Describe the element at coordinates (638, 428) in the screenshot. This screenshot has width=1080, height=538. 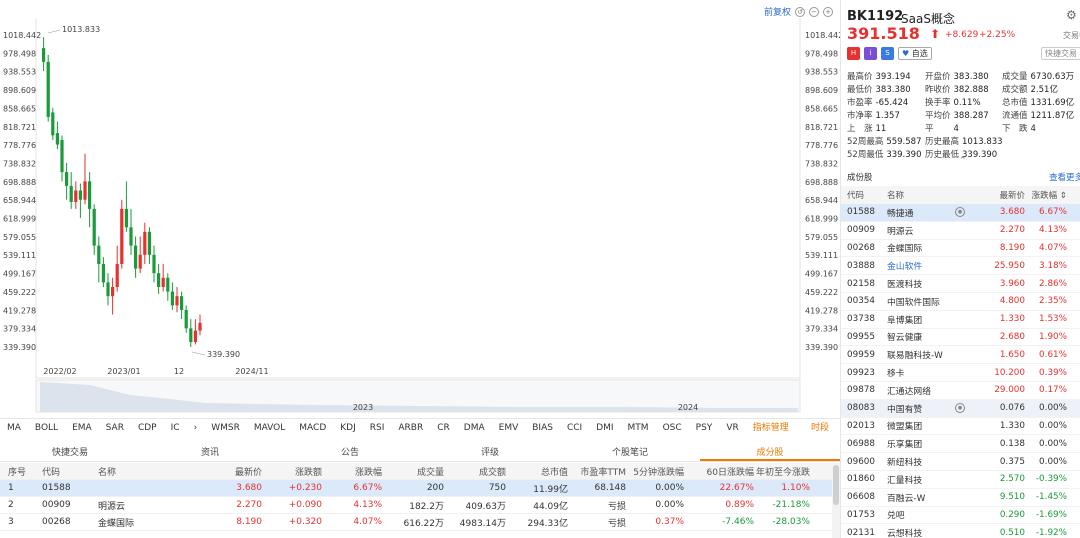
I see `indicator-tab-mtm: MTM` at that location.